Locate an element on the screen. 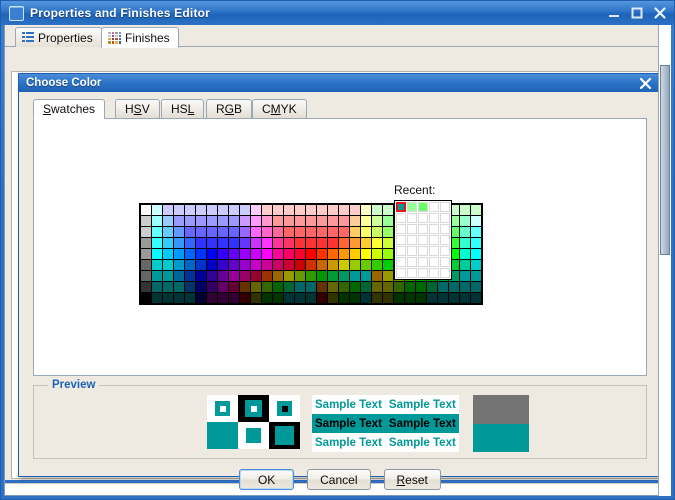  minimize-icon is located at coordinates (614, 13).